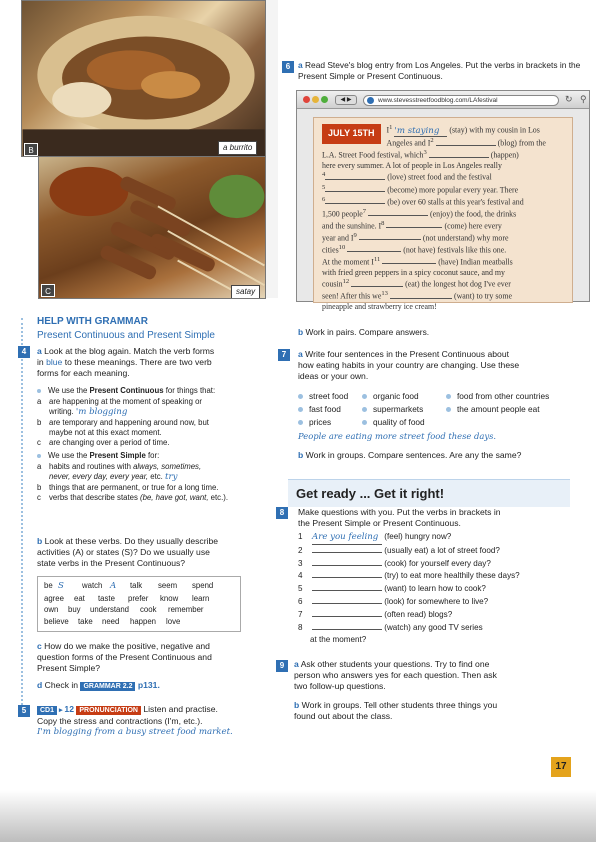 Image resolution: width=596 pixels, height=842 pixels. What do you see at coordinates (297, 705) in the screenshot?
I see `exercise-9b-letter: b` at bounding box center [297, 705].